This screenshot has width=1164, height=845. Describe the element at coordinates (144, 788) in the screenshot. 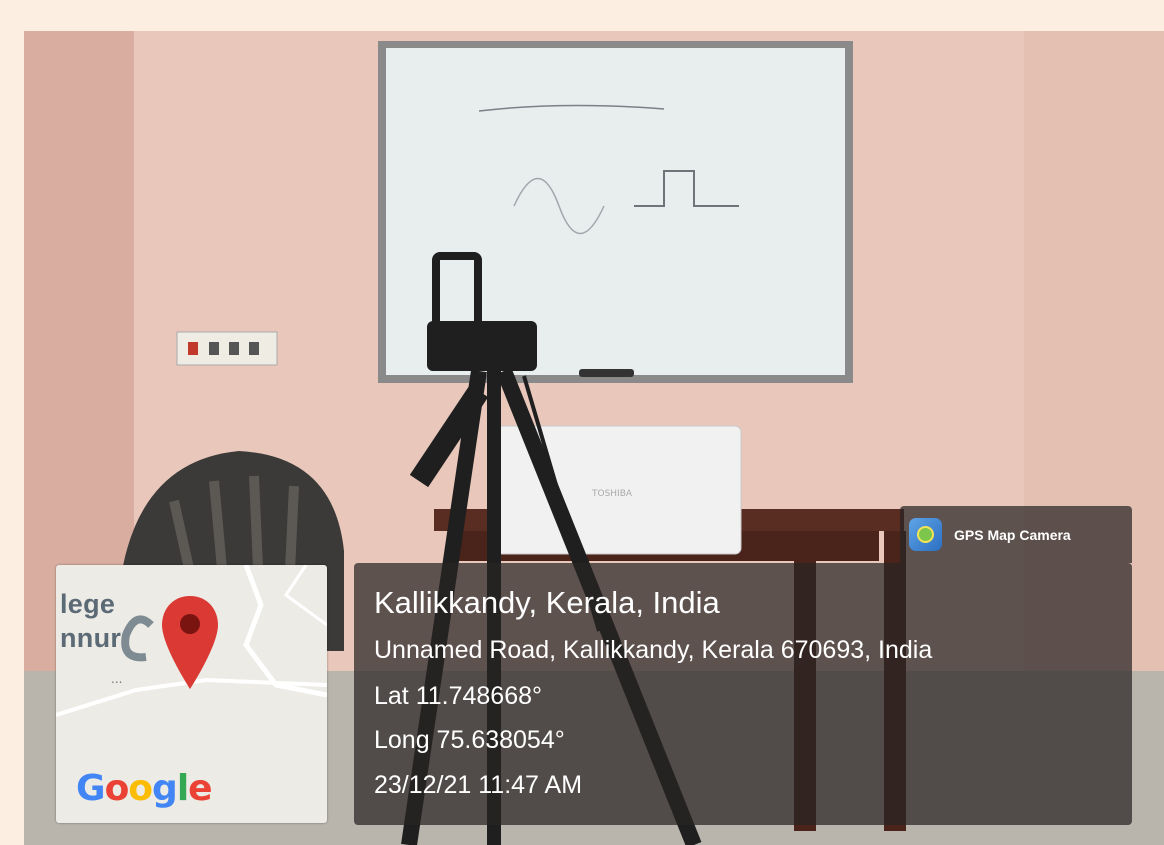

I see `google-logo: Google` at that location.